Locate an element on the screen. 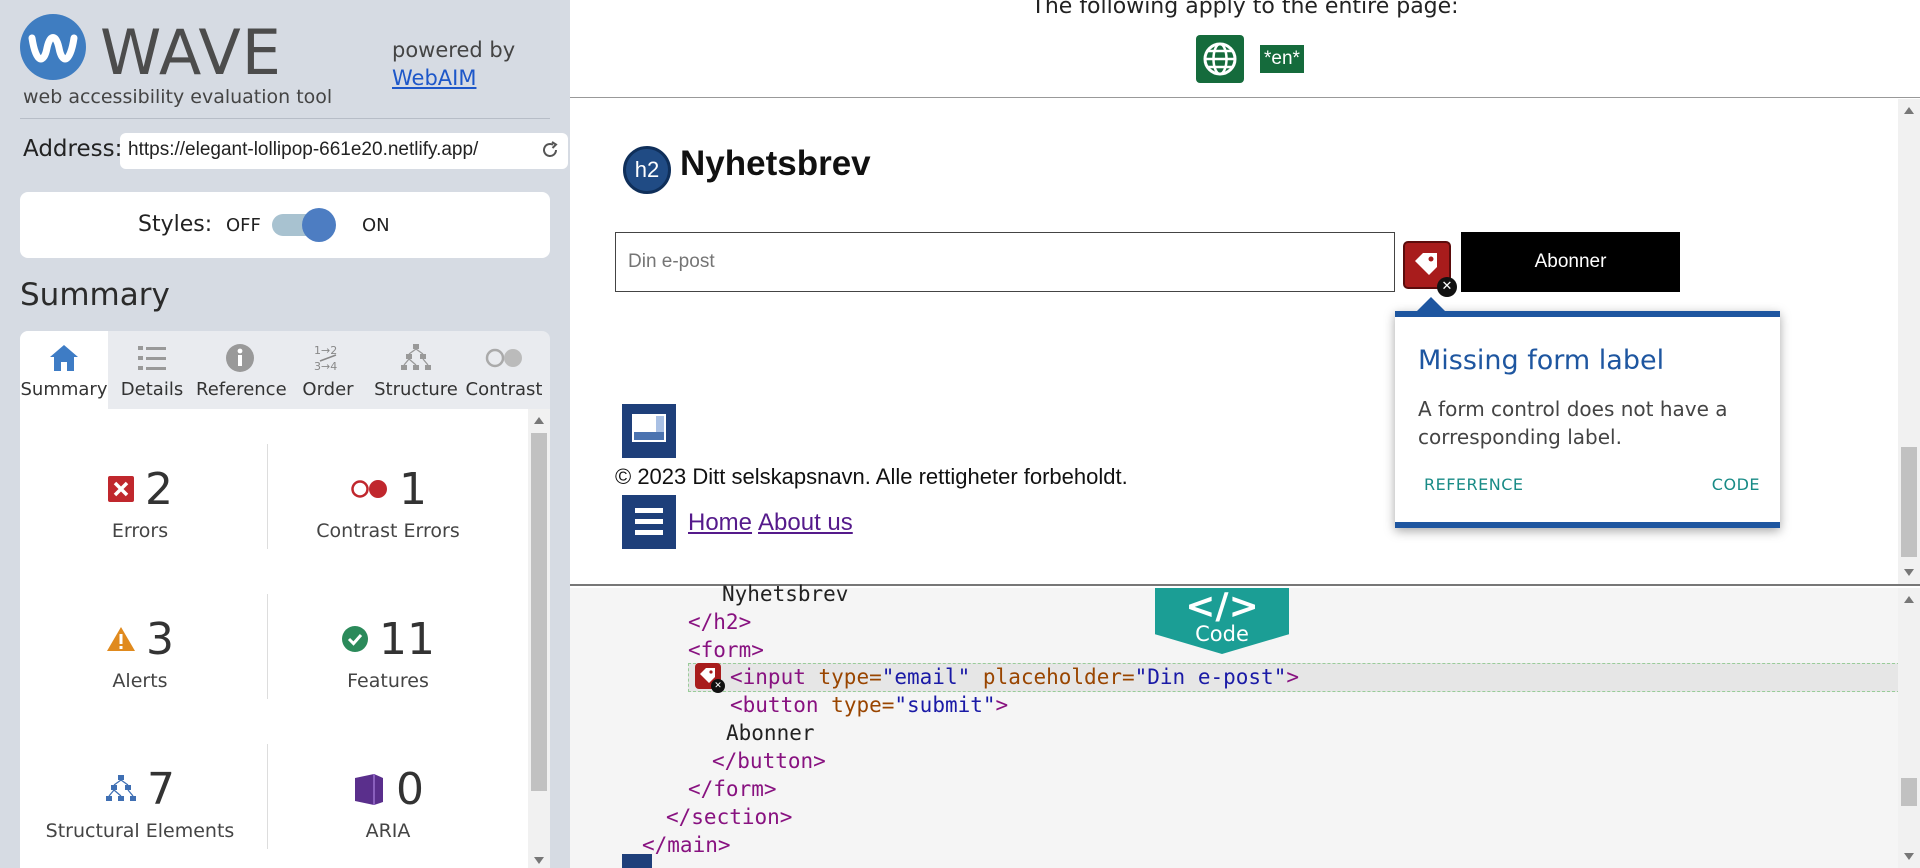  code-tag: <input is located at coordinates (768, 677).